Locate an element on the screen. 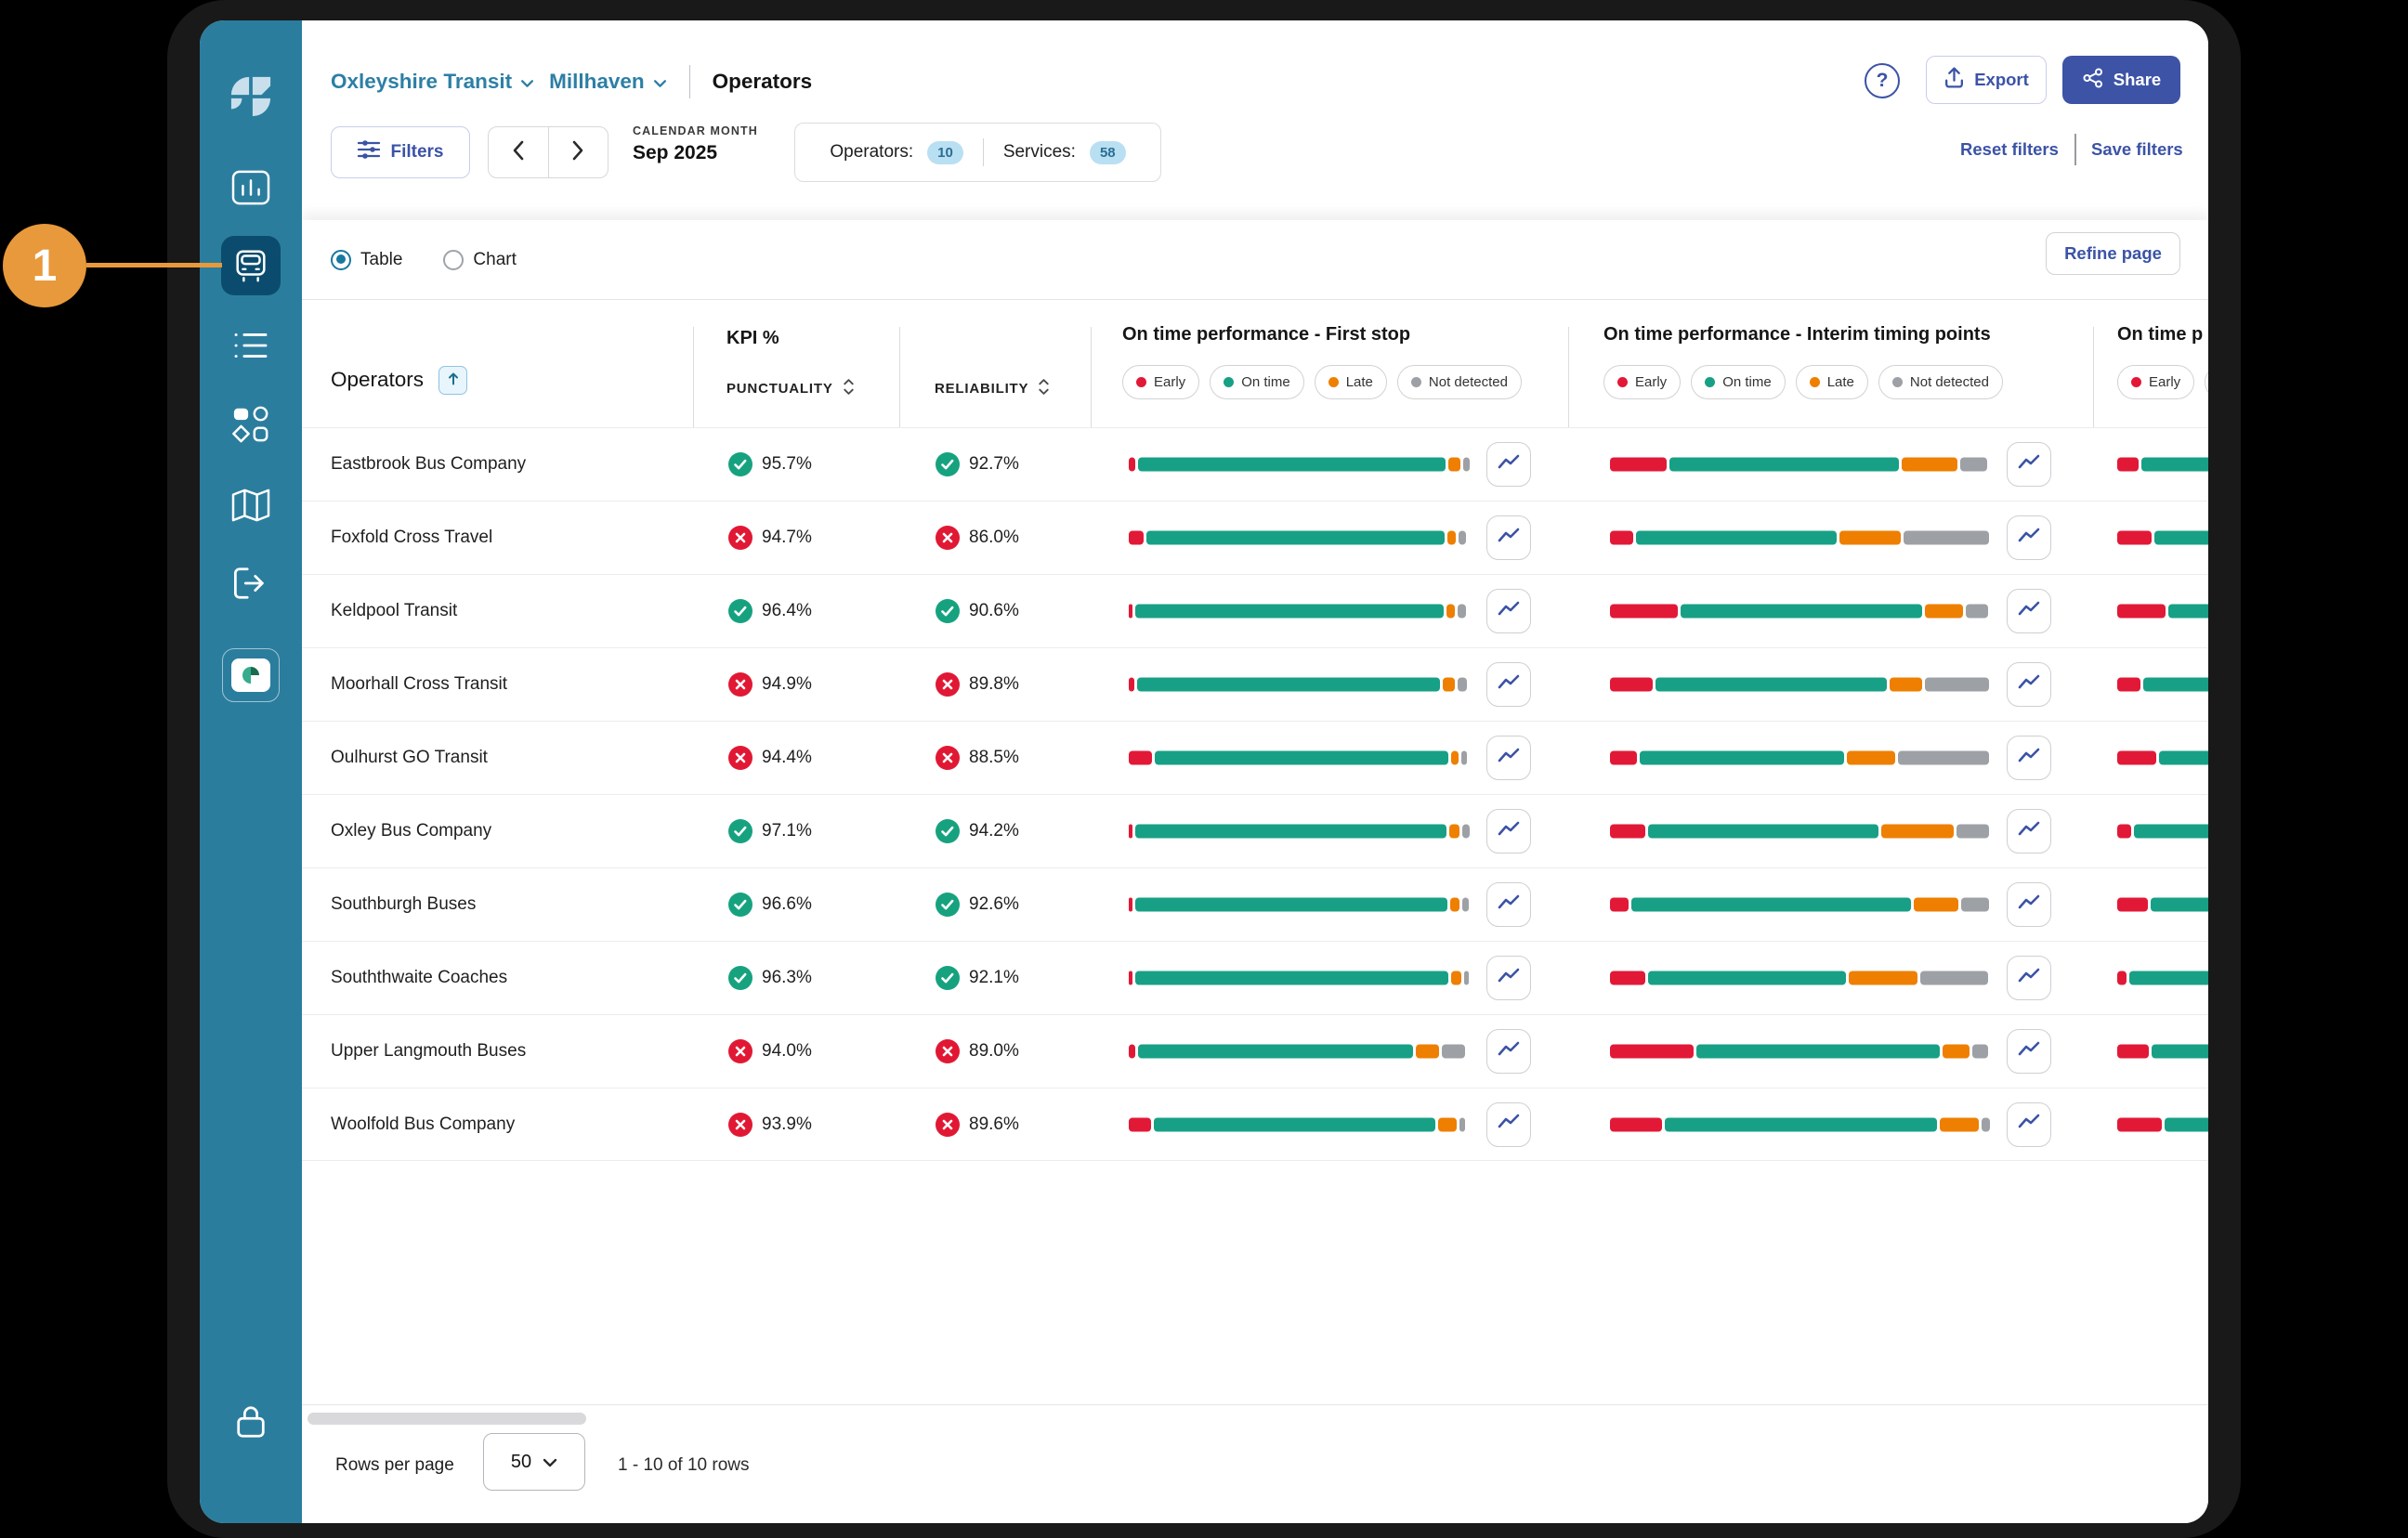  nav-item-services is located at coordinates (250, 345).